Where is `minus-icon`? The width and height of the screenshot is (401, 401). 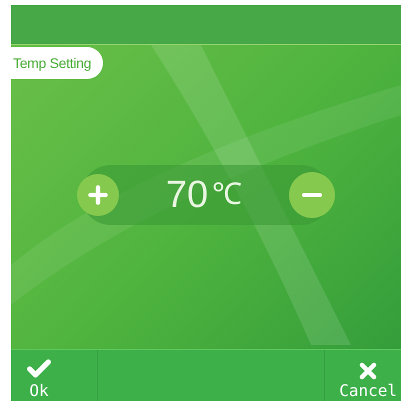
minus-icon is located at coordinates (312, 195).